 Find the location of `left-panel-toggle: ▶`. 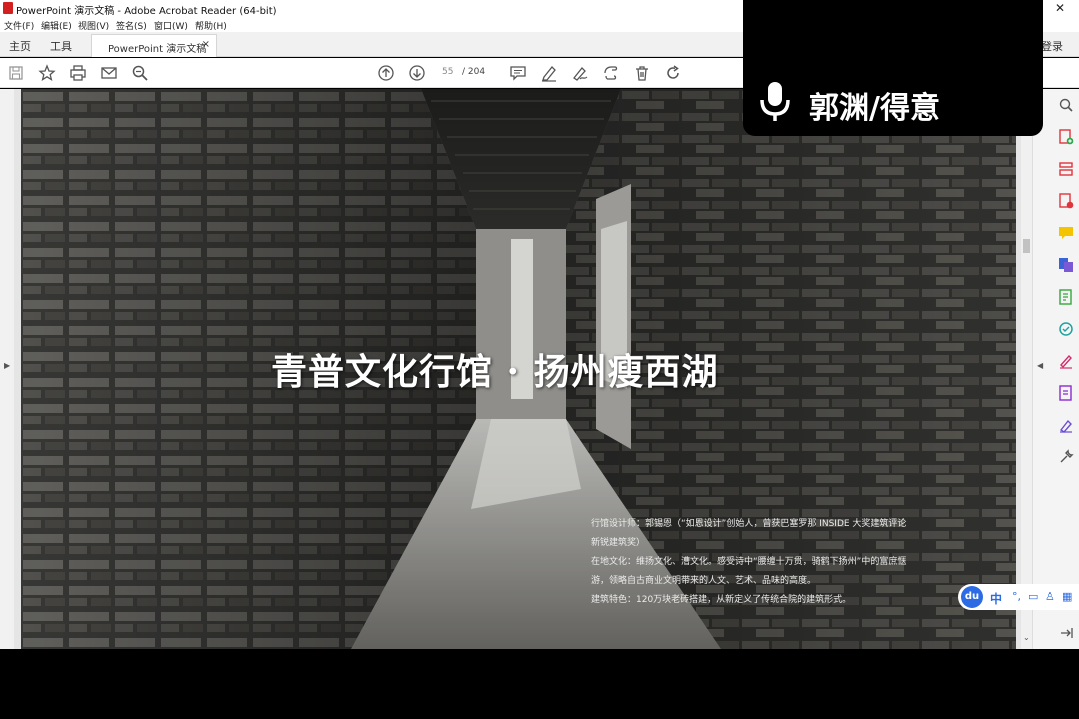

left-panel-toggle: ▶ is located at coordinates (7, 369).